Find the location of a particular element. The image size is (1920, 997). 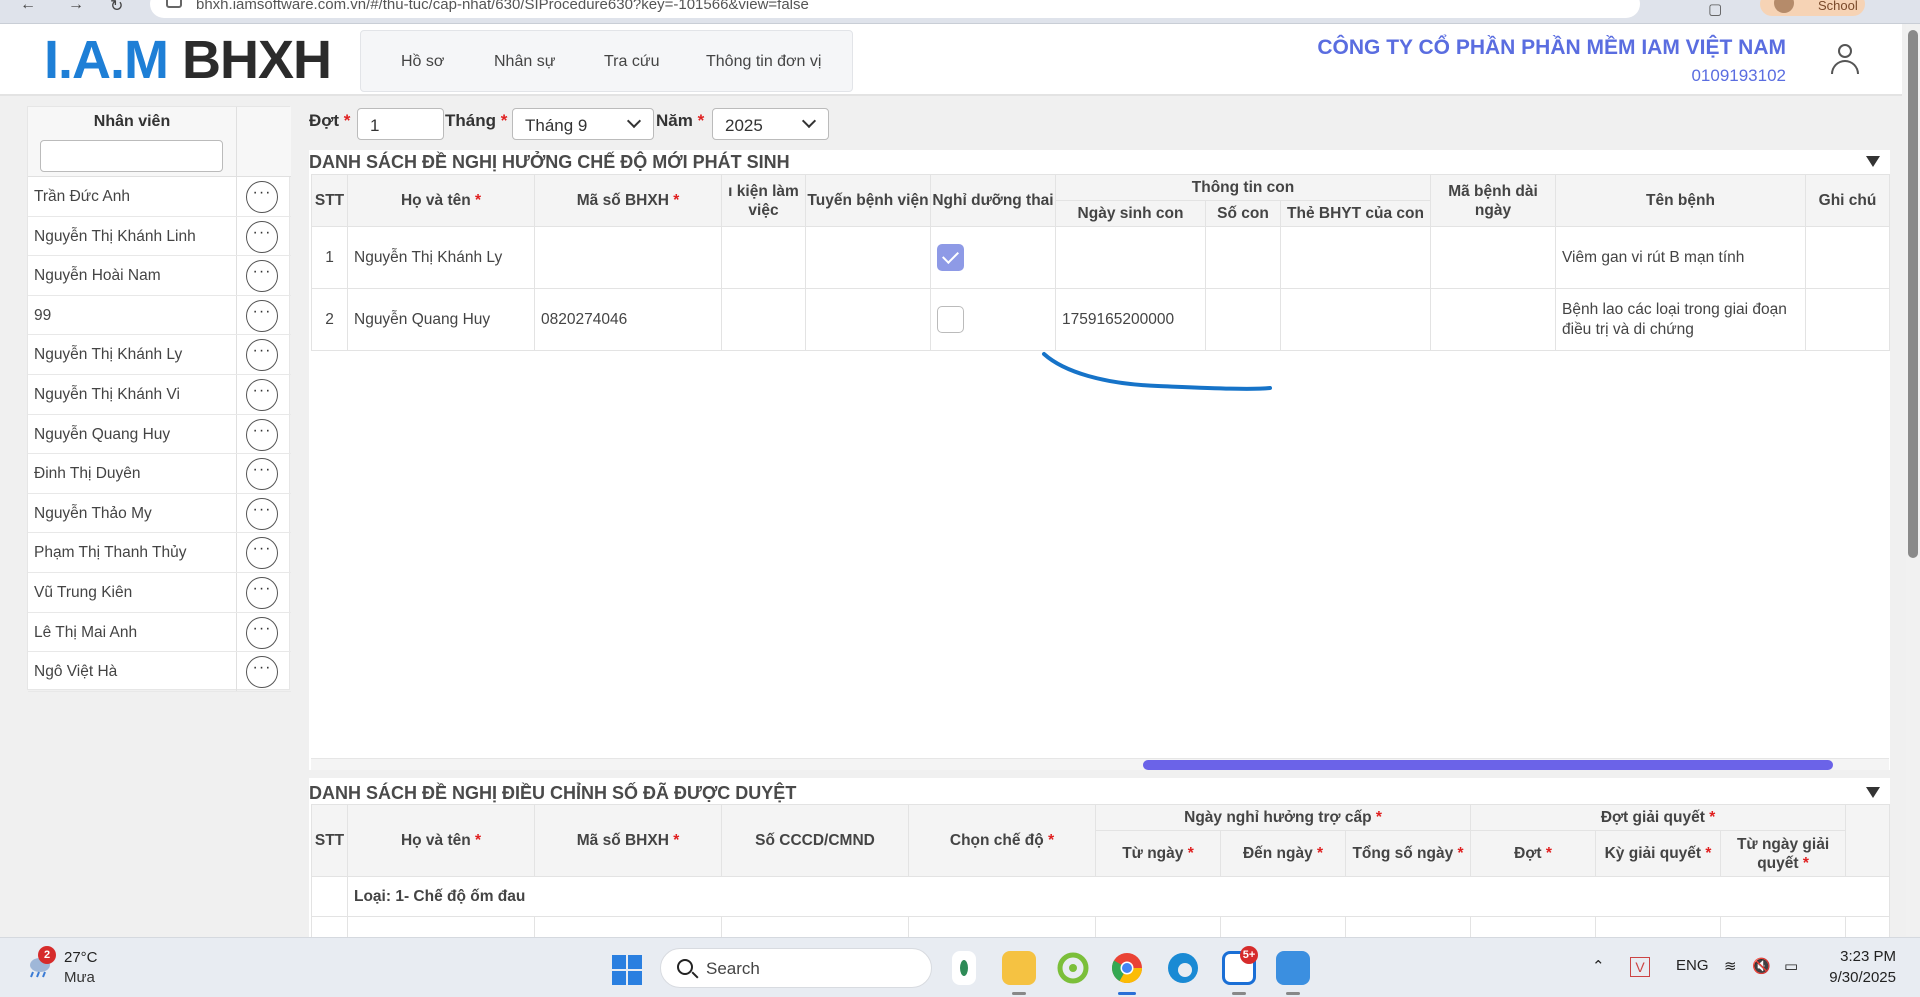

scrollbar-thumb is located at coordinates (1488, 765).